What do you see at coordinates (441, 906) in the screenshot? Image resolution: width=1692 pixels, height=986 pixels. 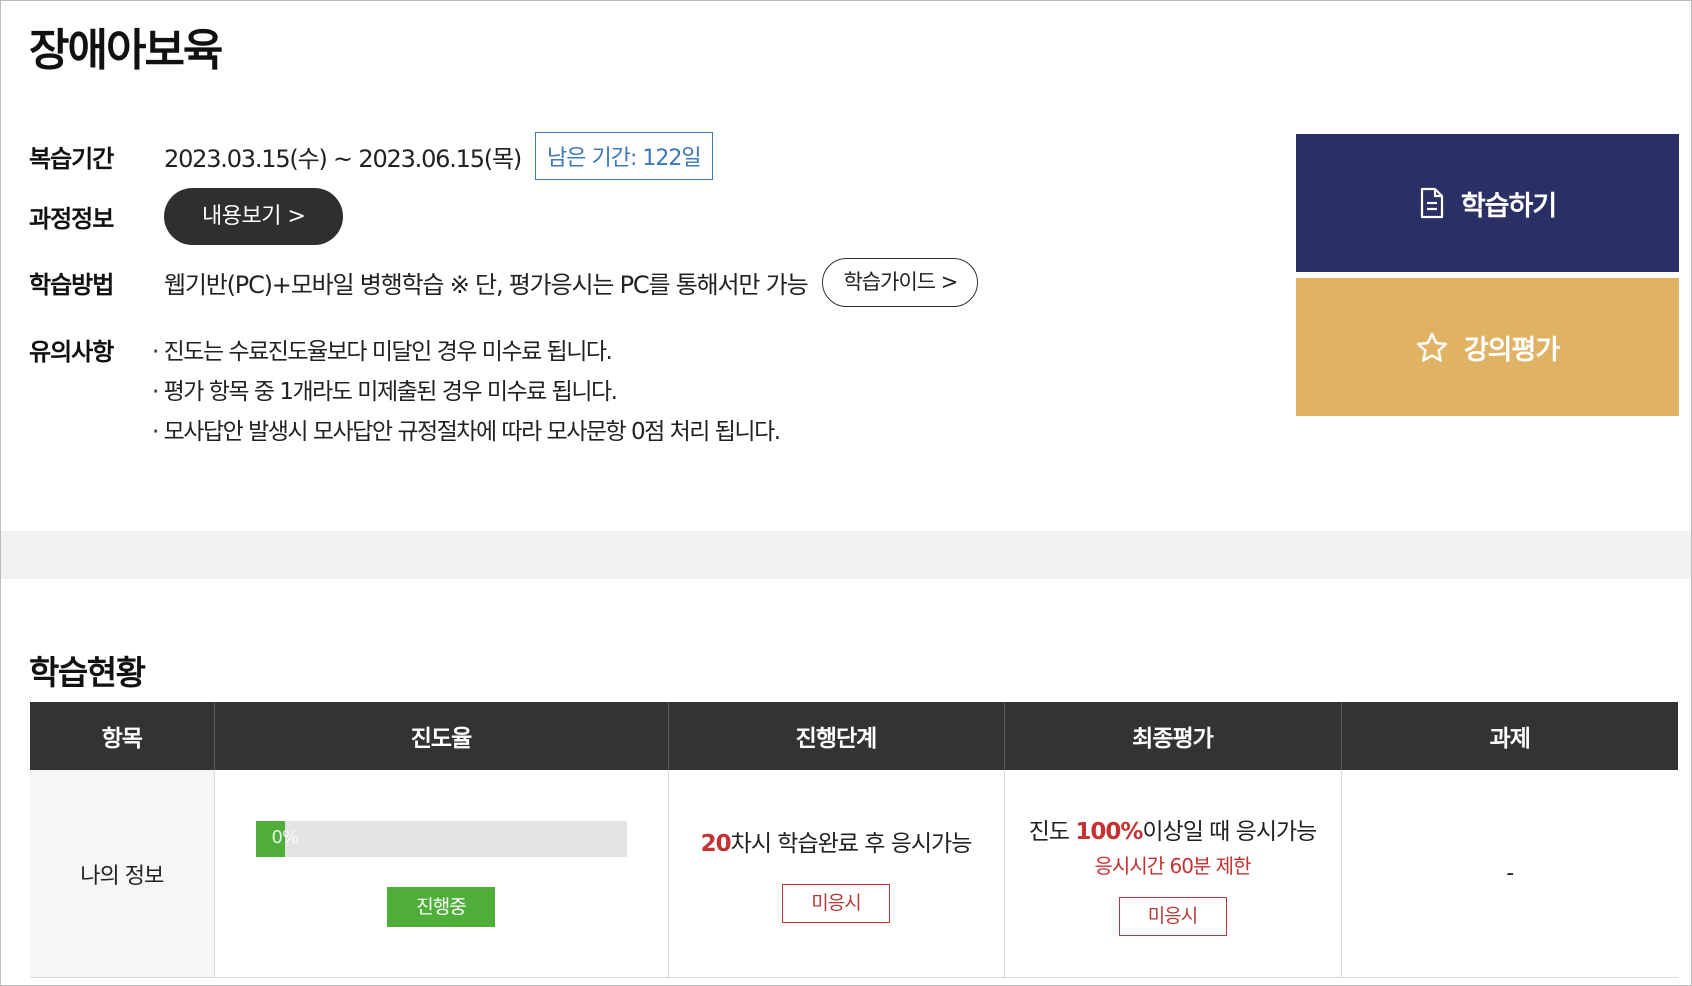 I see `in-progress-badge: 진행중` at bounding box center [441, 906].